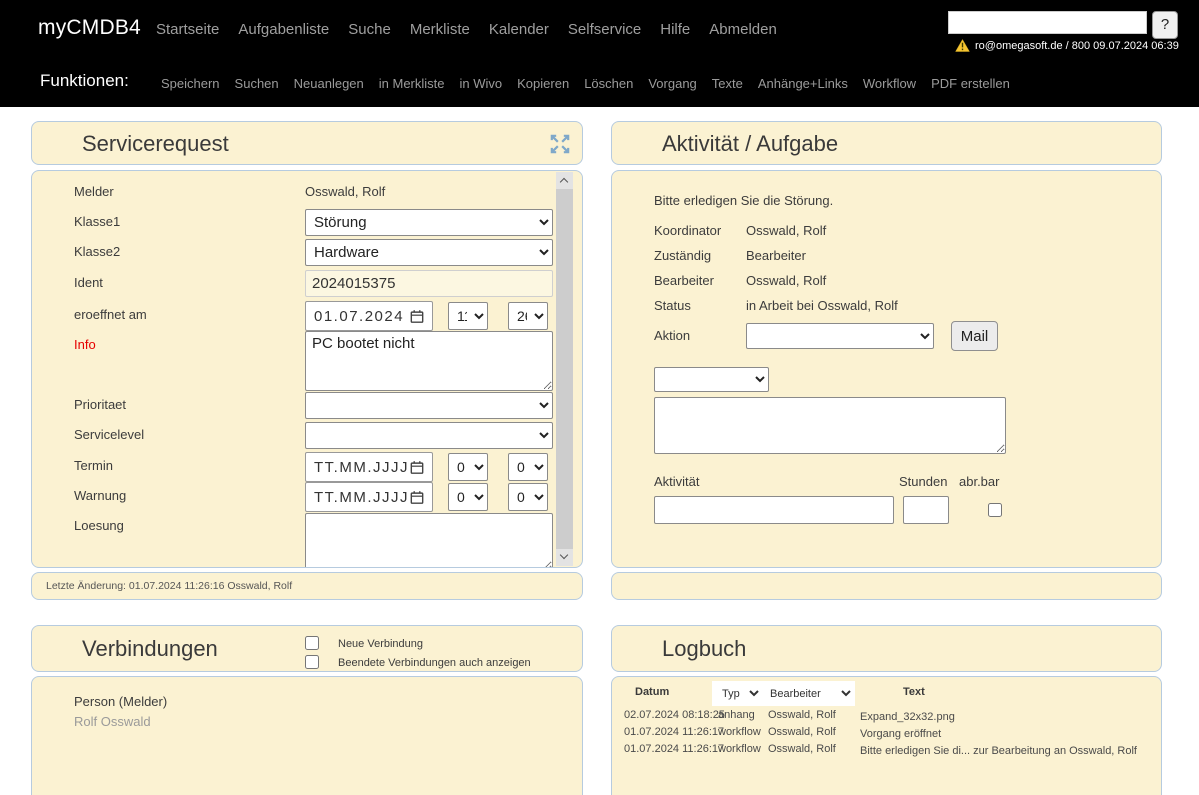 This screenshot has height=795, width=1199. I want to click on function-anhaenge-links: Anhänge+Links, so click(803, 83).